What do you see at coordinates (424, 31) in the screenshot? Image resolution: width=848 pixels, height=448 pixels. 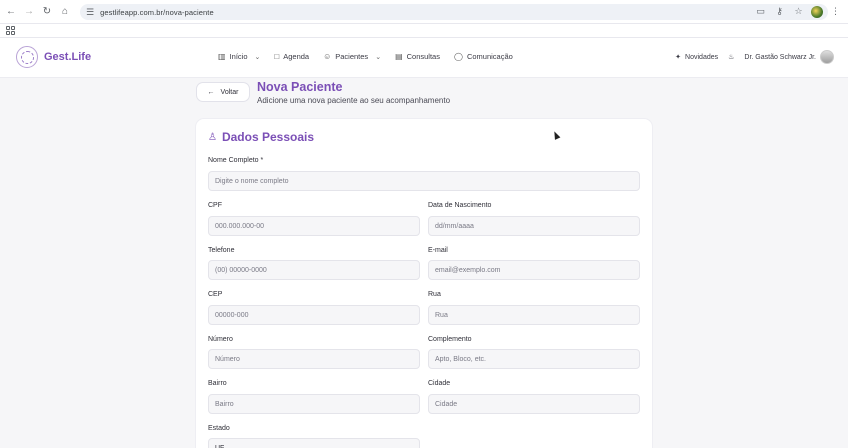 I see `bookmarks-bar` at bounding box center [424, 31].